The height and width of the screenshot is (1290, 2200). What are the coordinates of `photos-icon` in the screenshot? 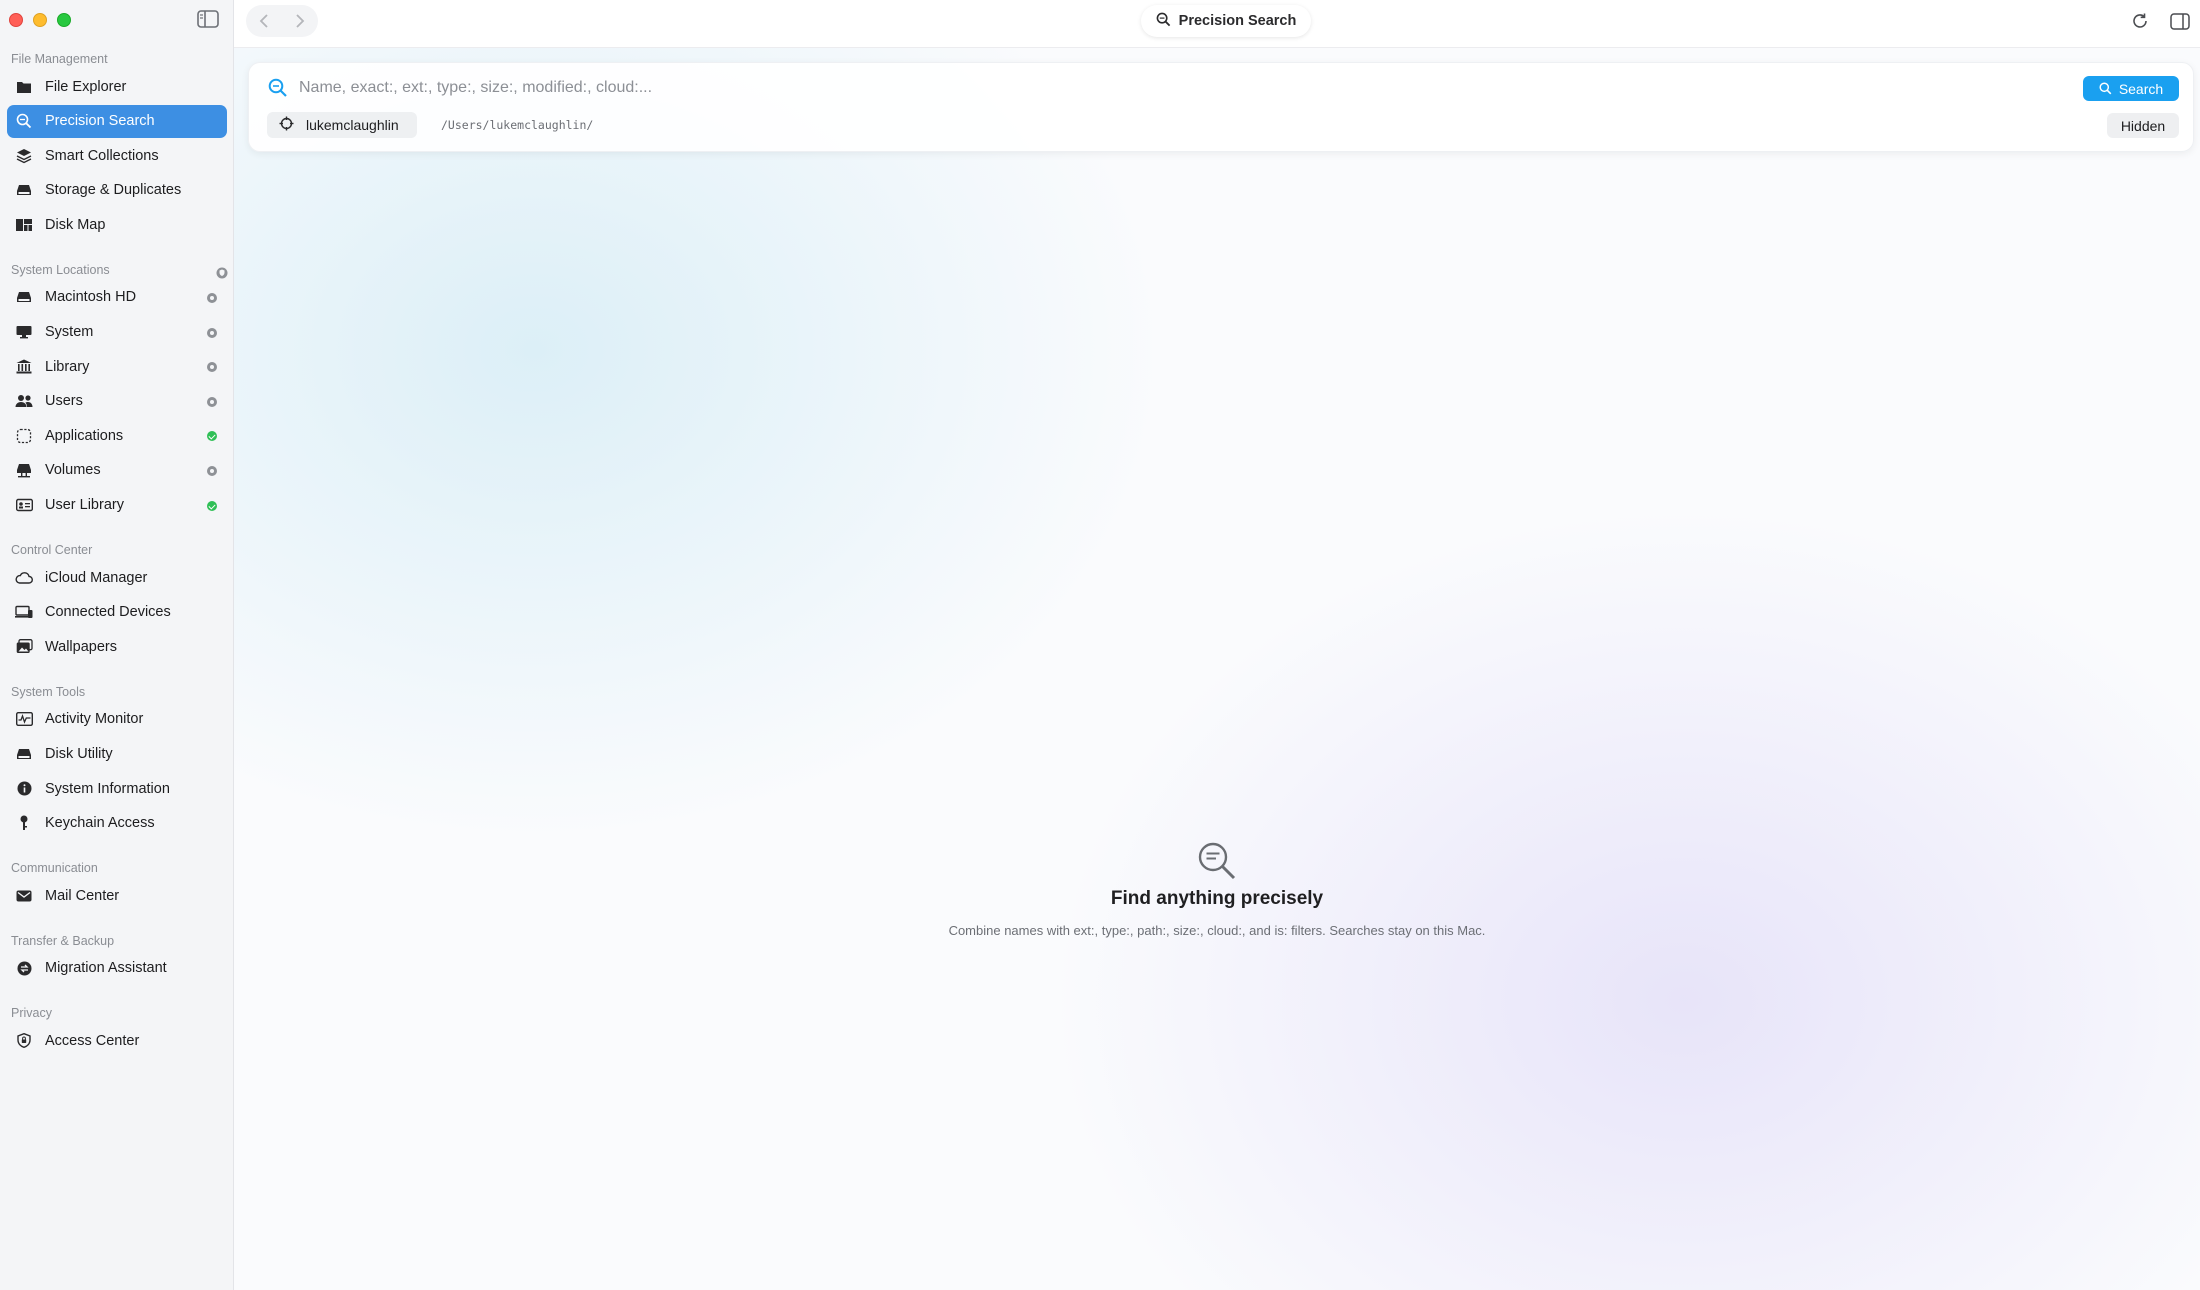 It's located at (24, 647).